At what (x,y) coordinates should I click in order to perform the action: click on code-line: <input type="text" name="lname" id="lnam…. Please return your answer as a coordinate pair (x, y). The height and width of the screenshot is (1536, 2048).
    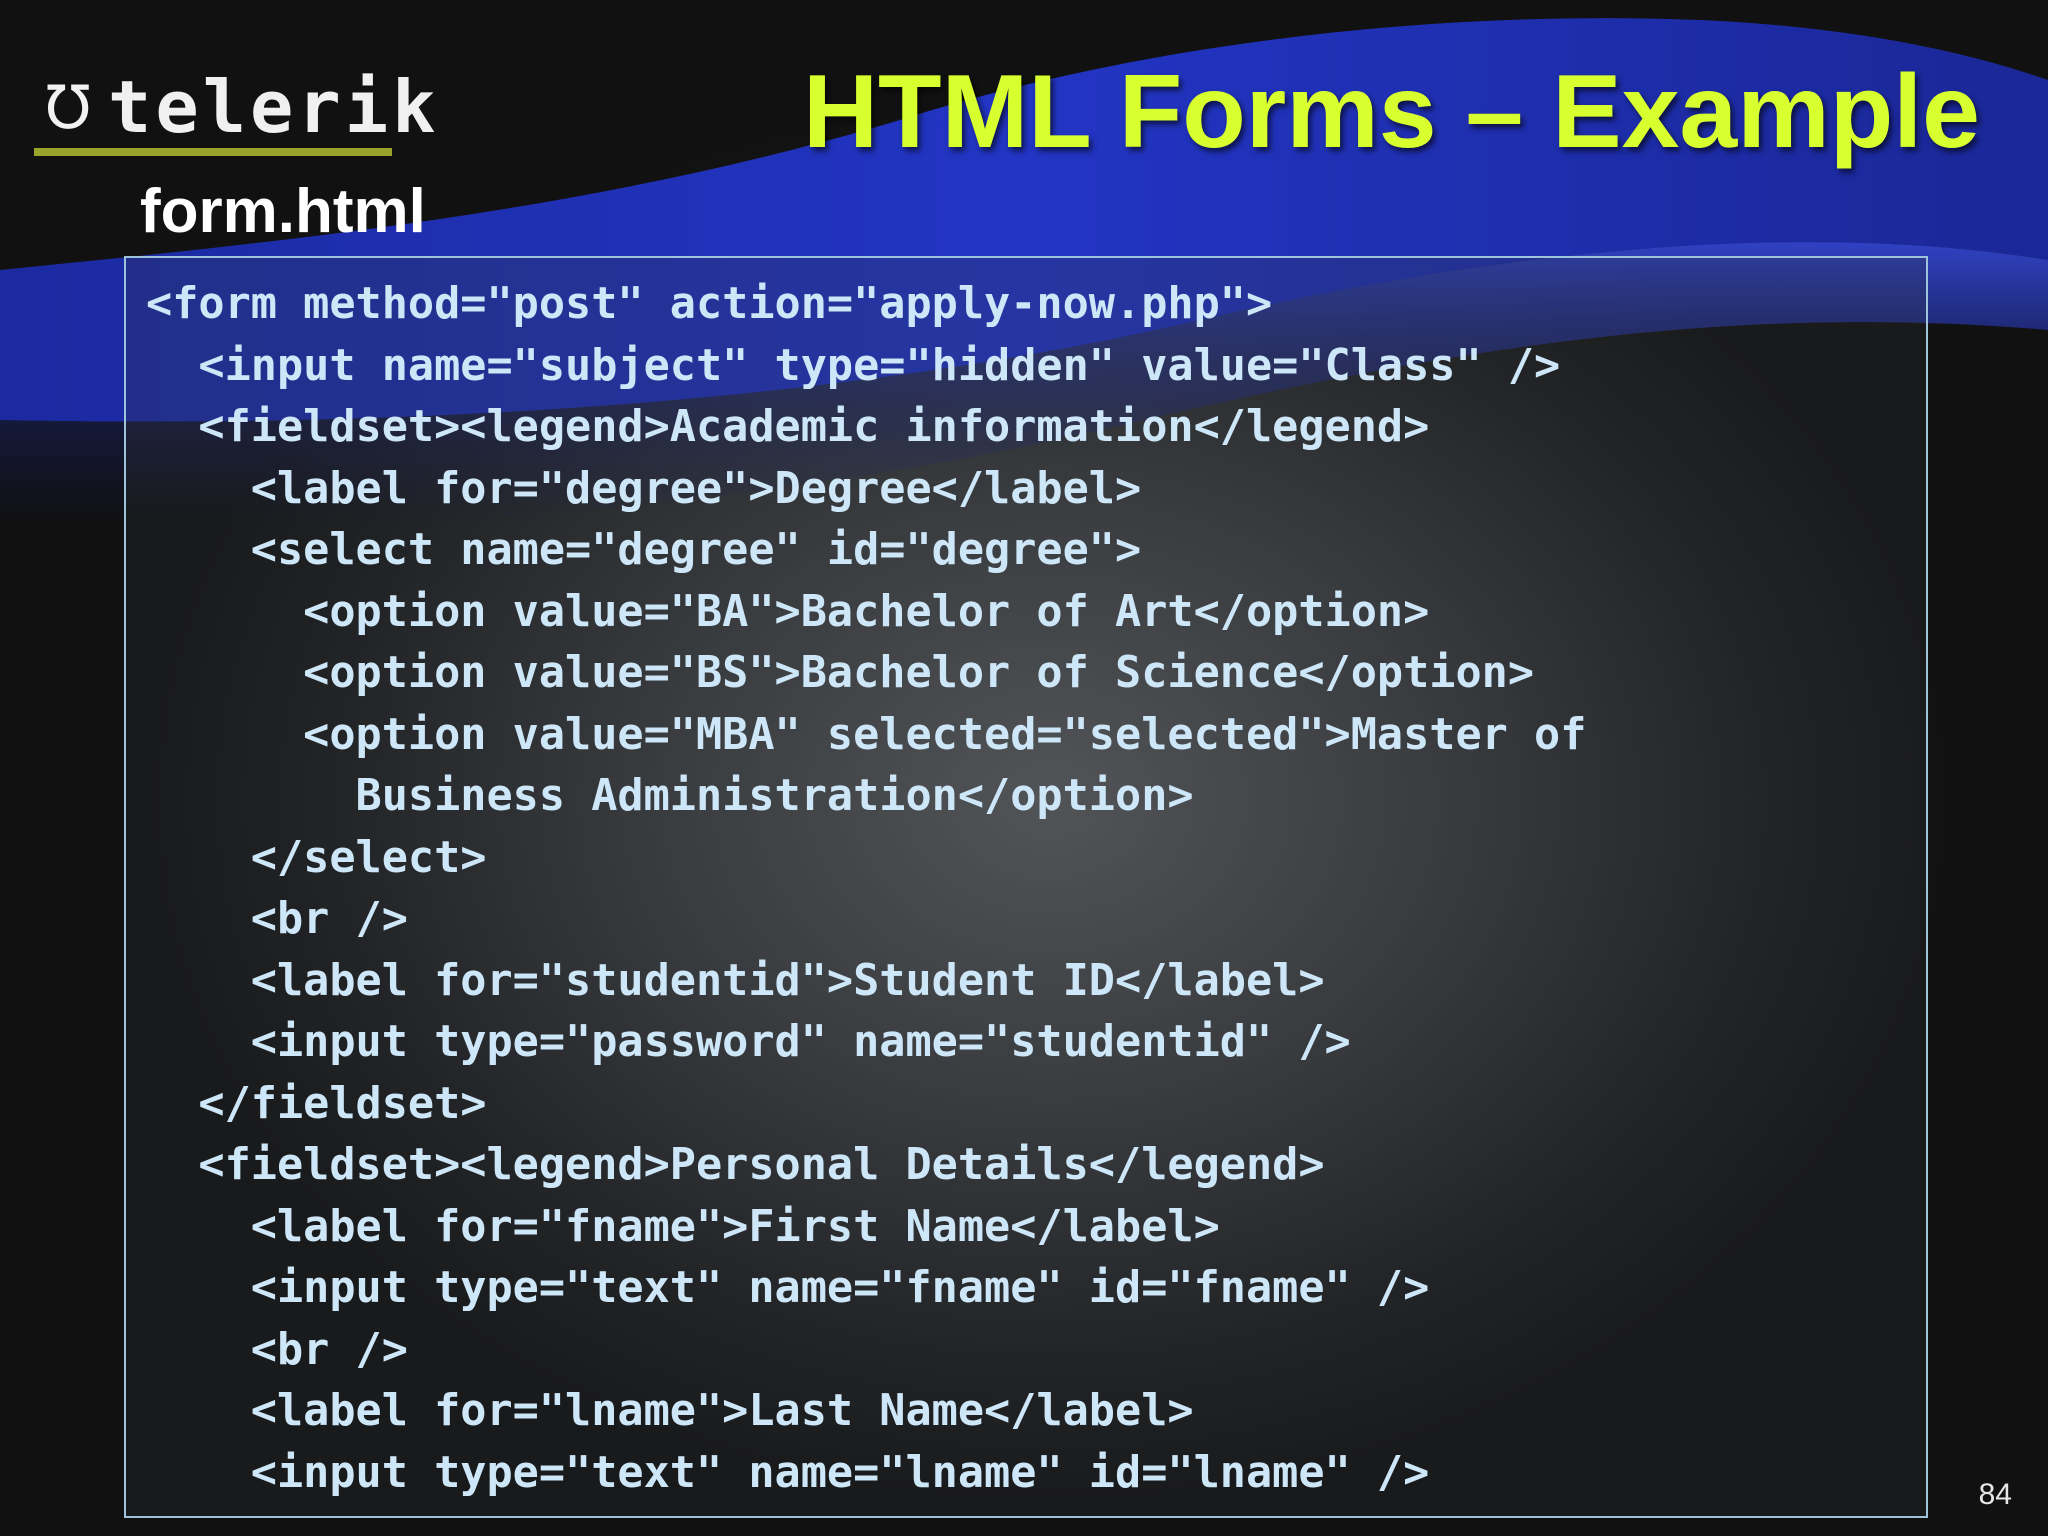
    Looking at the image, I should click on (788, 1472).